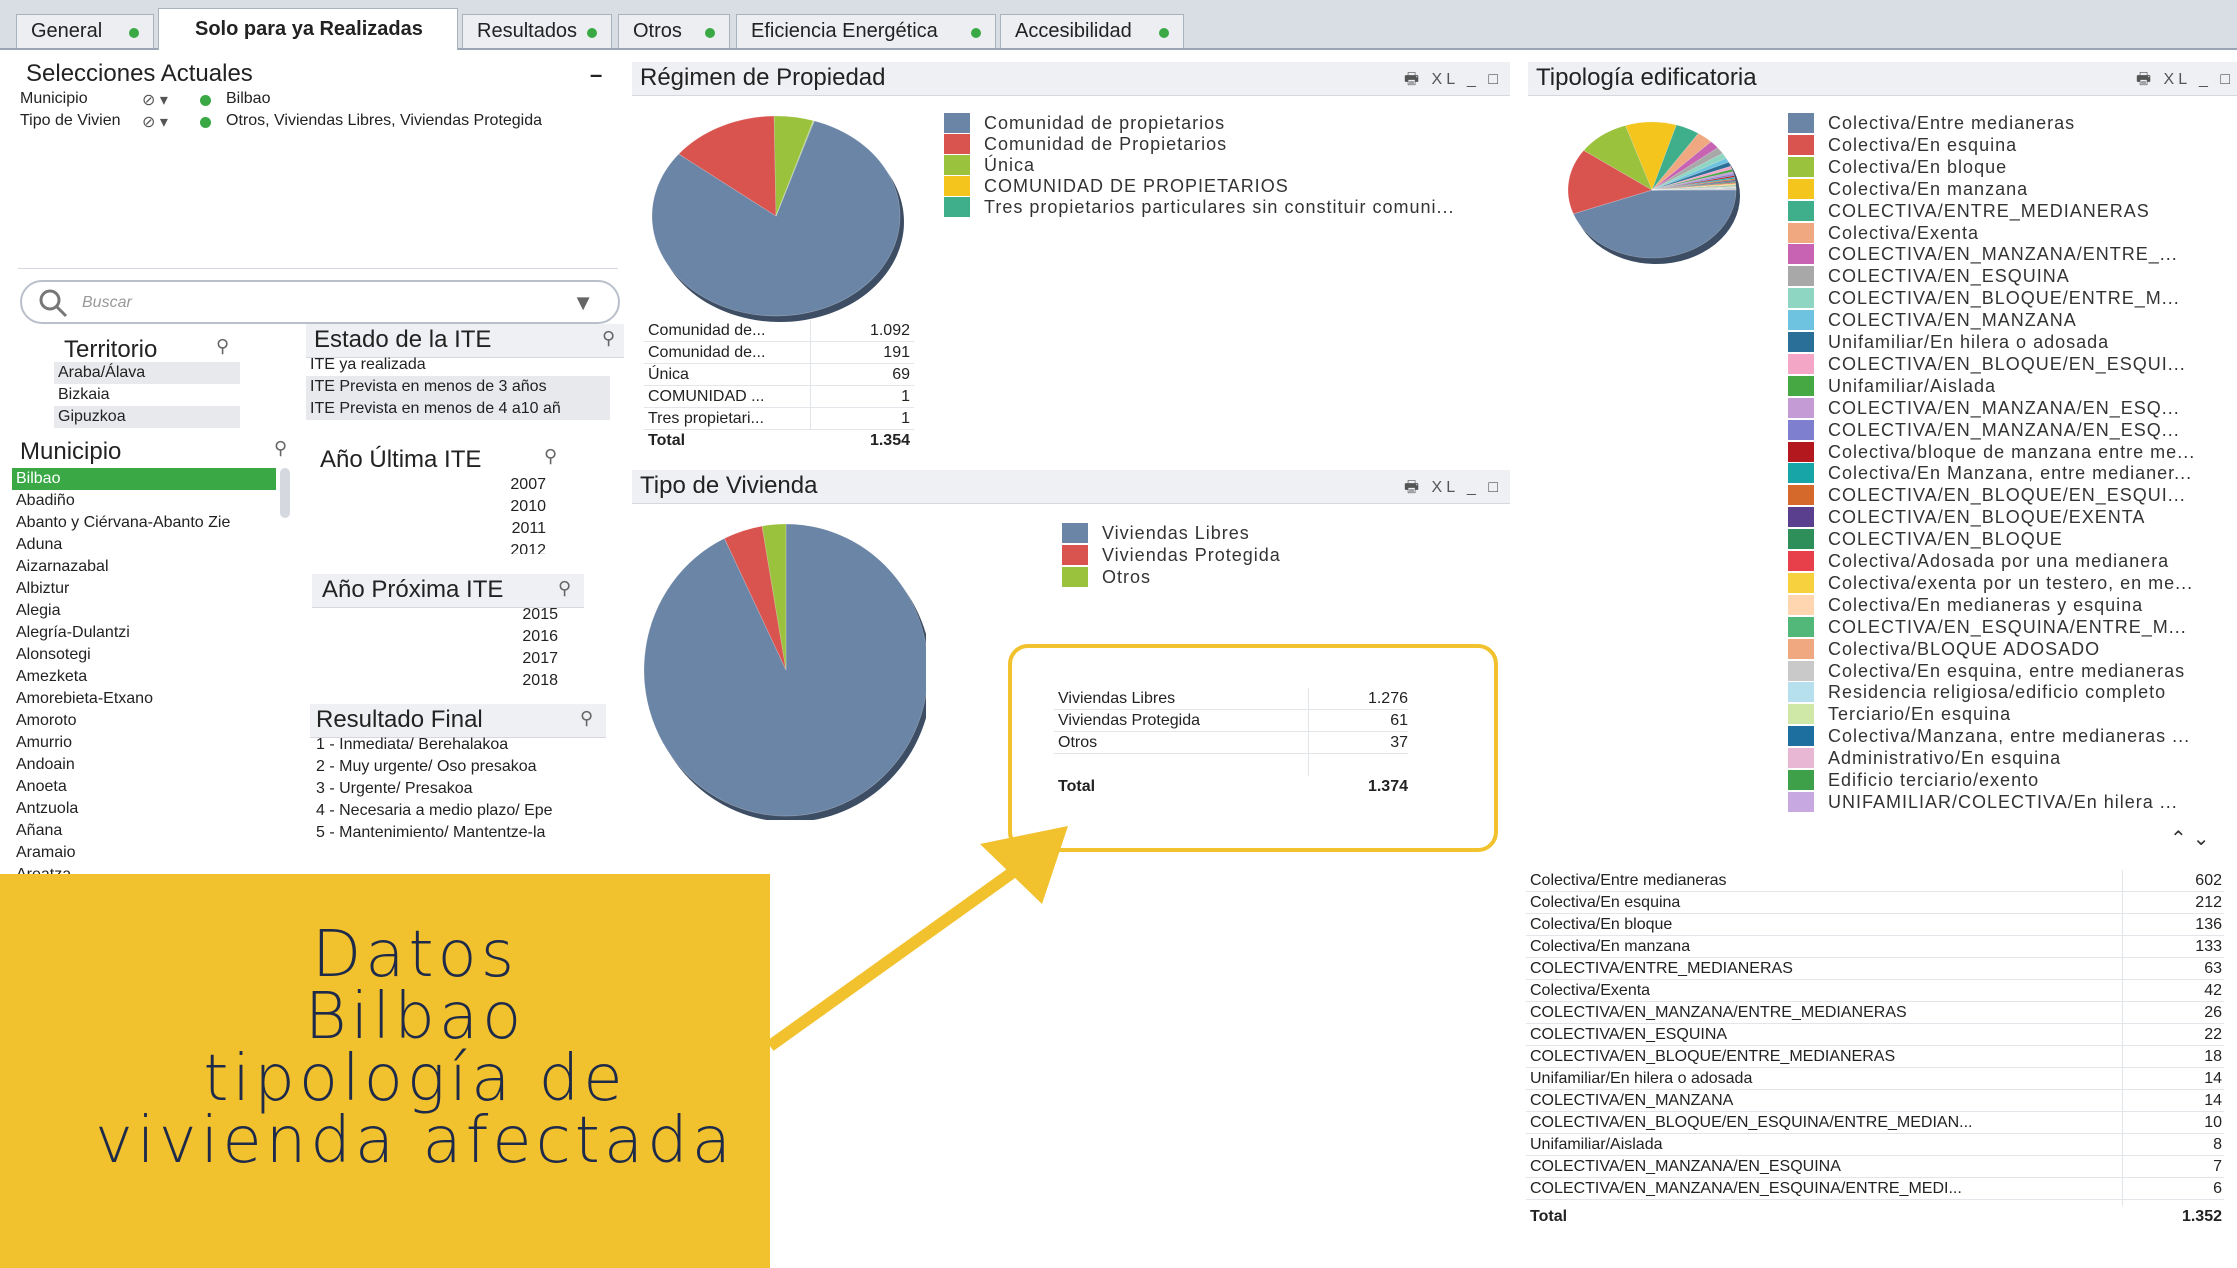 This screenshot has width=2237, height=1268. Describe the element at coordinates (458, 365) in the screenshot. I see `list-item: ITE ya realizada` at that location.